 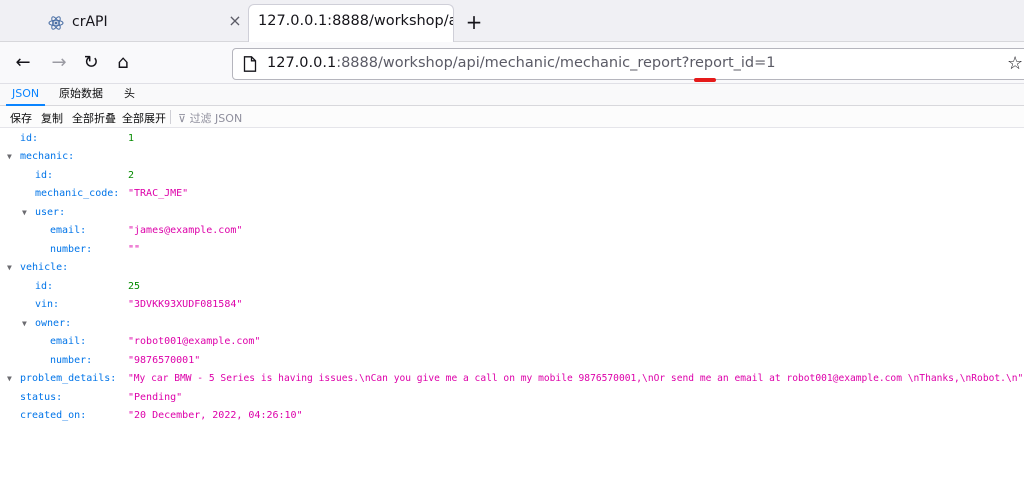 What do you see at coordinates (21, 118) in the screenshot?
I see `save-button: 保存` at bounding box center [21, 118].